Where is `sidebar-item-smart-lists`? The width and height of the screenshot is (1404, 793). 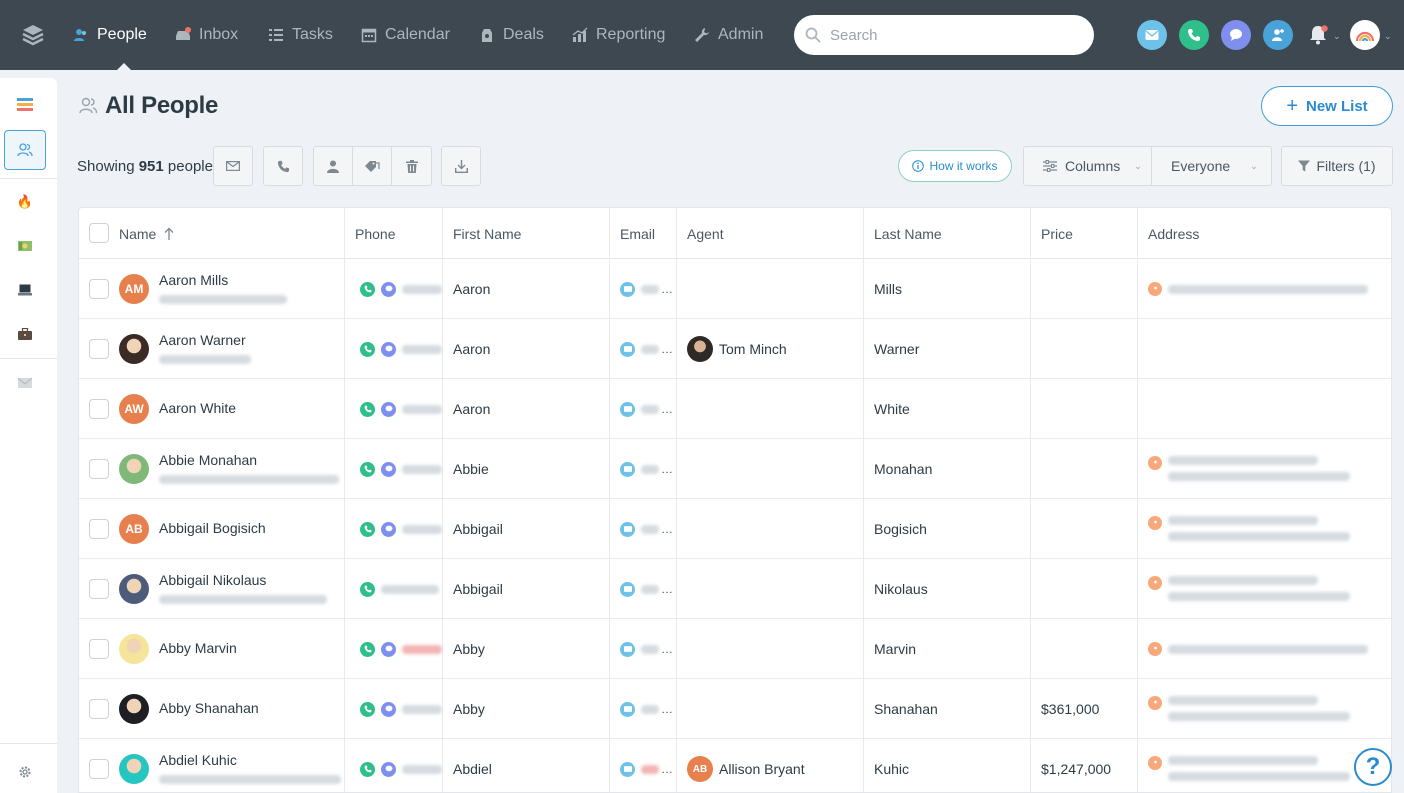
sidebar-item-smart-lists is located at coordinates (25, 105).